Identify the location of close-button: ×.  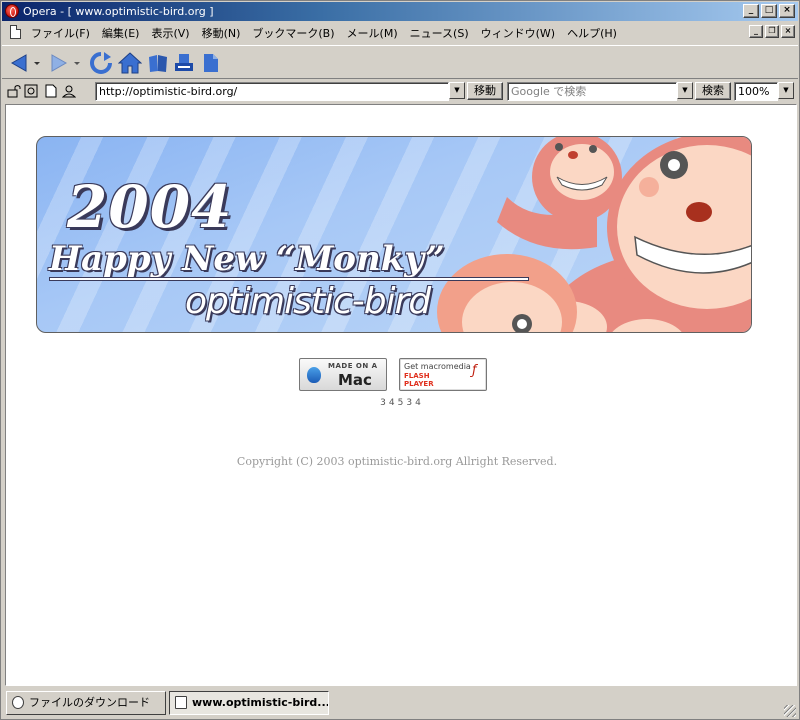
(787, 11).